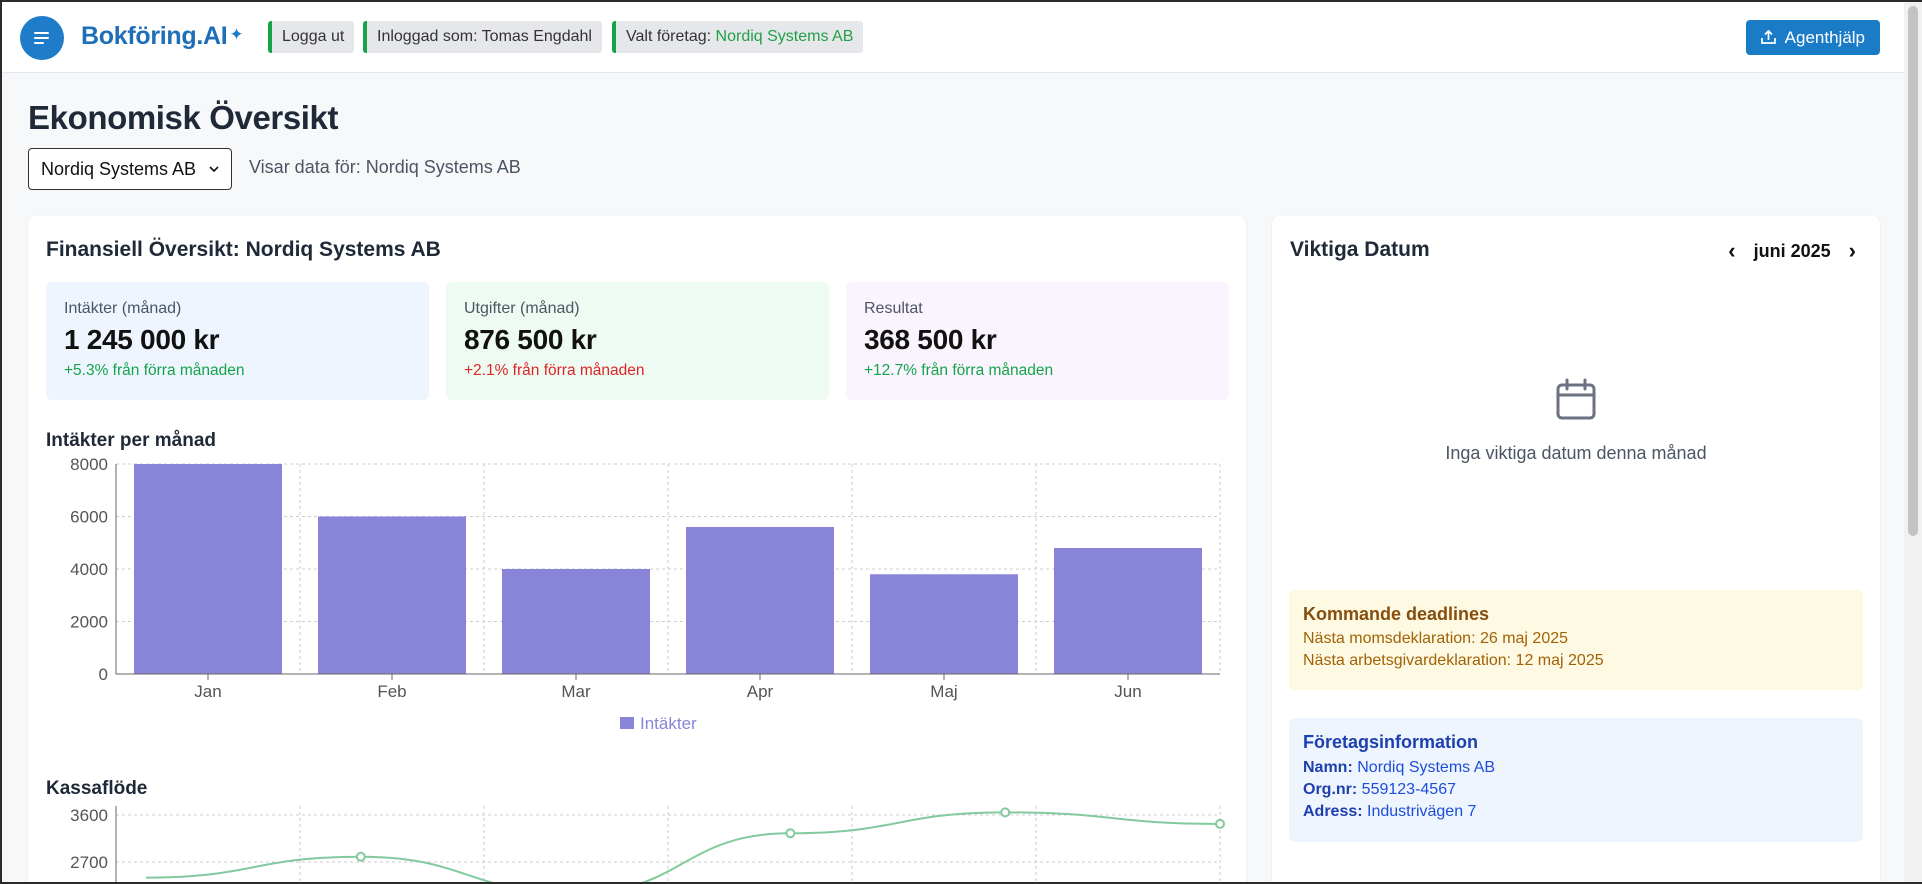 This screenshot has height=884, width=1922. Describe the element at coordinates (103, 674) in the screenshot. I see `y-tick-label: 0` at that location.